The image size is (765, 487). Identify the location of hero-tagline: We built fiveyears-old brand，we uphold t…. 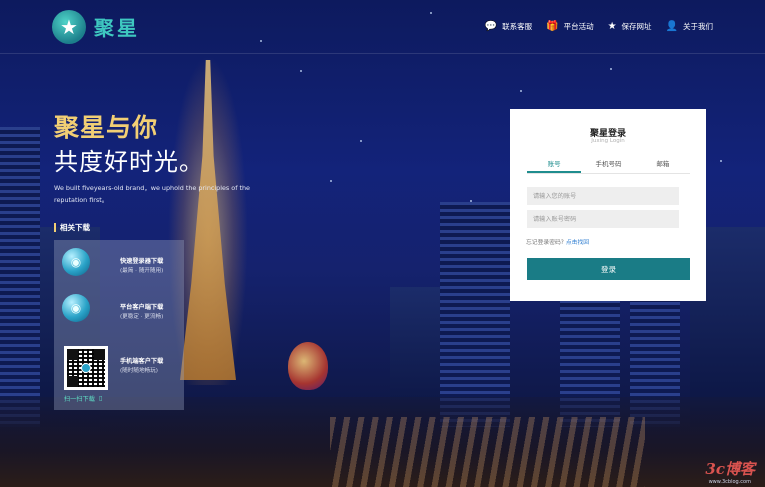
(152, 194).